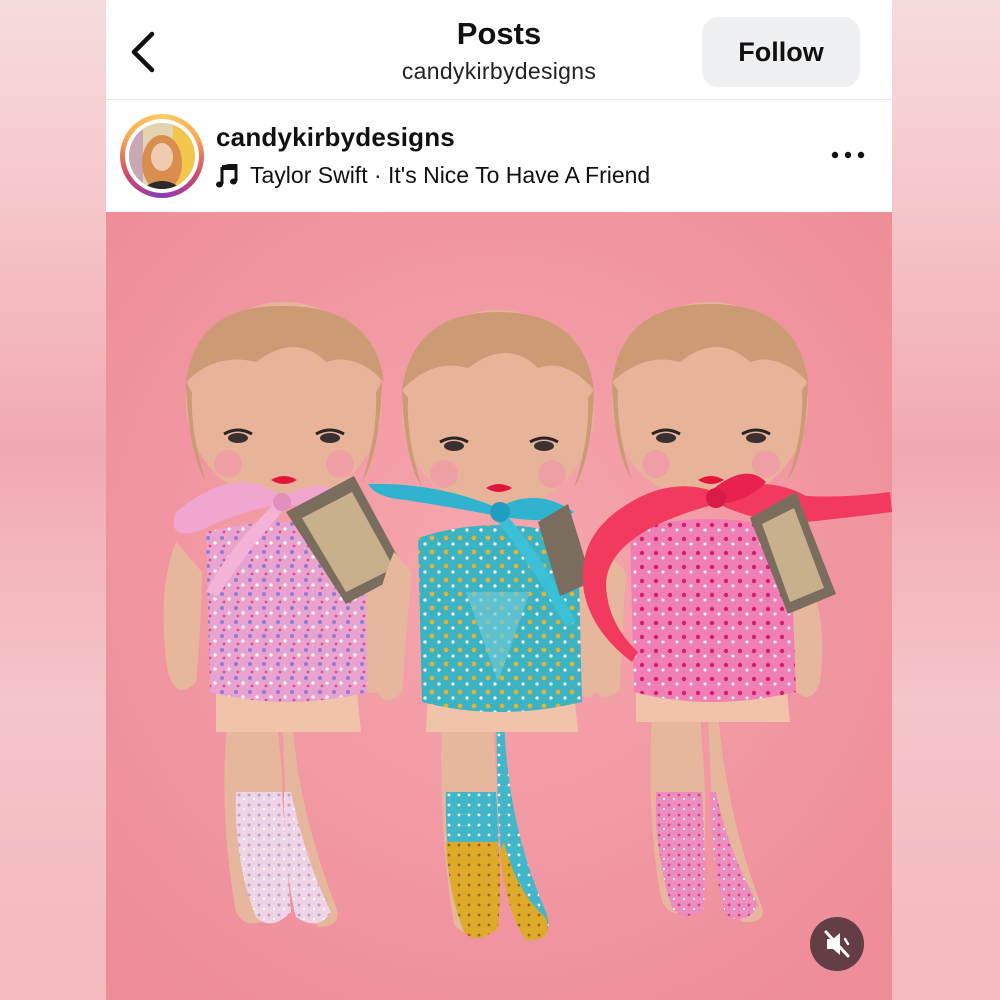 The width and height of the screenshot is (1000, 1000). What do you see at coordinates (837, 944) in the screenshot?
I see `speaker-muted-icon` at bounding box center [837, 944].